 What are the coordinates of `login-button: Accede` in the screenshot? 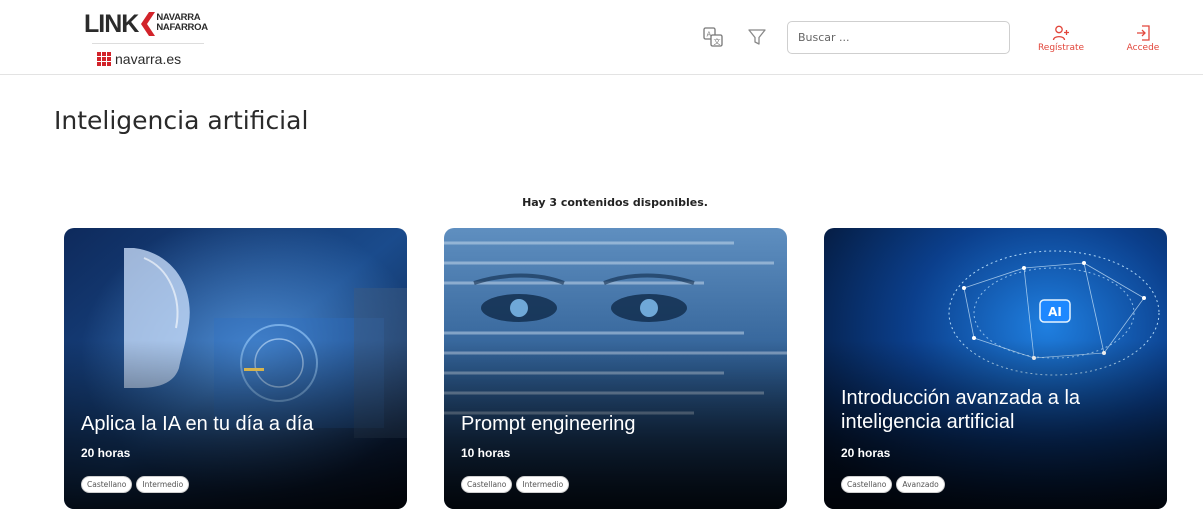 It's located at (1143, 44).